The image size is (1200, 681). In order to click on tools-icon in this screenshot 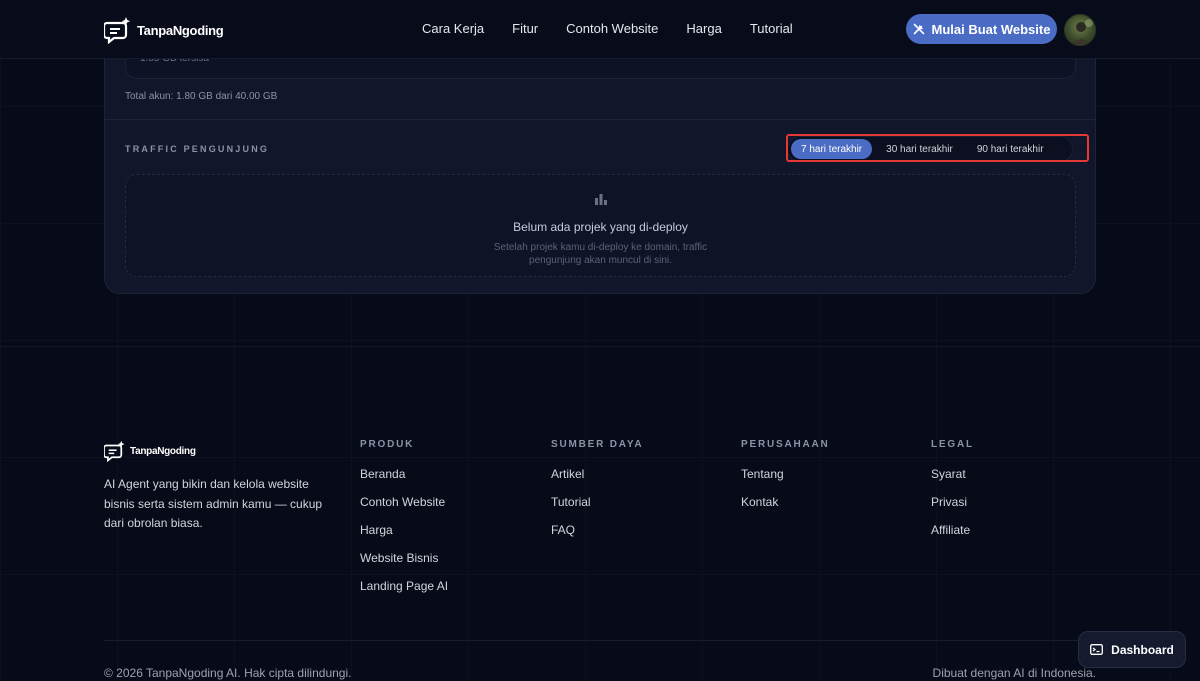, I will do `click(918, 29)`.